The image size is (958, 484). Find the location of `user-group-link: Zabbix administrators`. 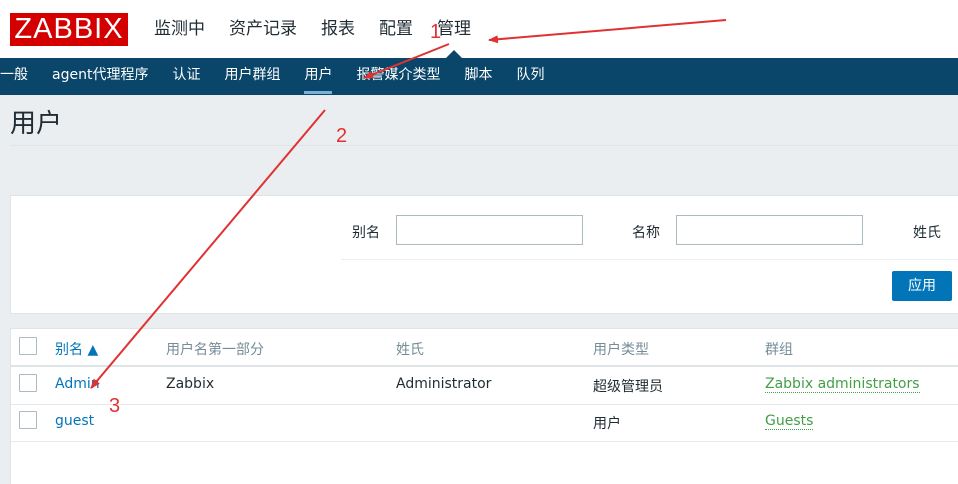

user-group-link: Zabbix administrators is located at coordinates (842, 384).